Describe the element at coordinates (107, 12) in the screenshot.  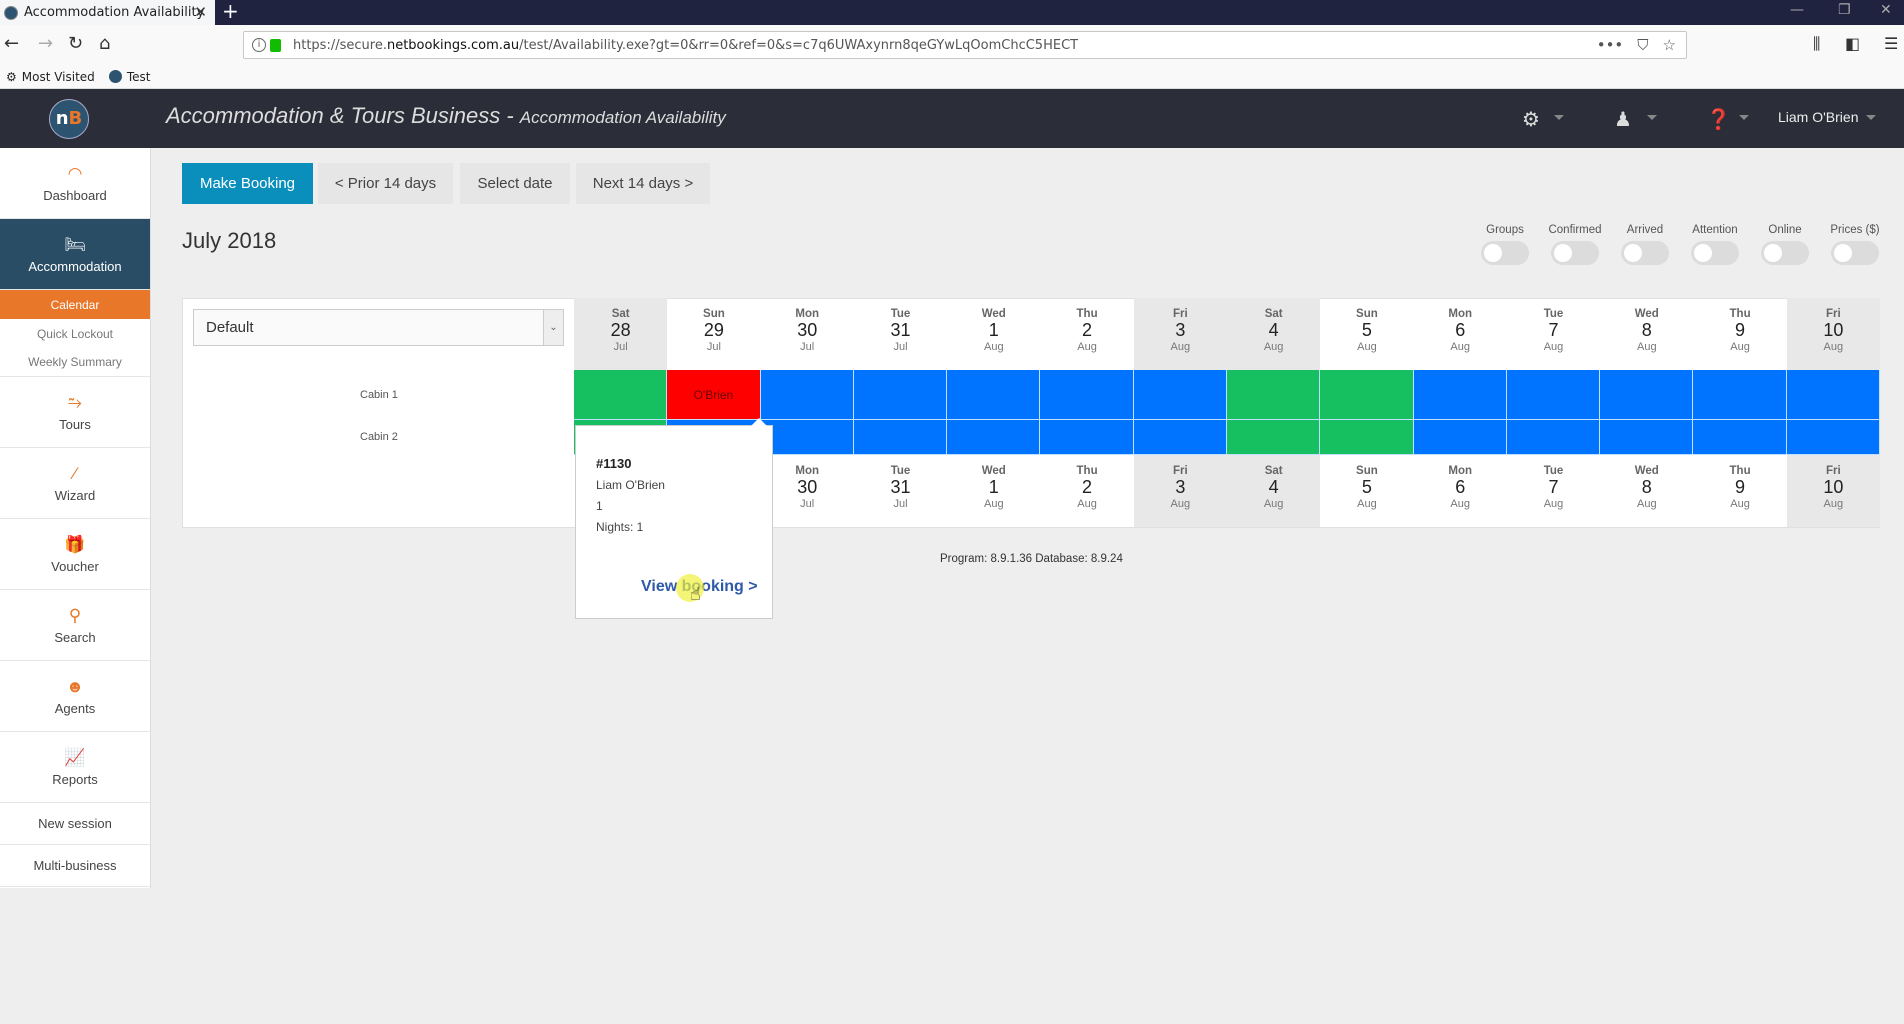
I see `browser-tab: Accommodation Availability ✕` at that location.